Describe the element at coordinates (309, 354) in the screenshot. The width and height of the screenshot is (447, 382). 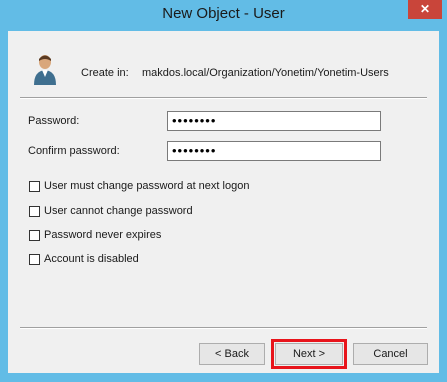
I see `next-button-highlight` at that location.